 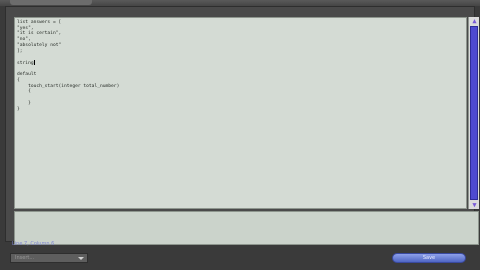 I want to click on chevron-down-icon, so click(x=81, y=258).